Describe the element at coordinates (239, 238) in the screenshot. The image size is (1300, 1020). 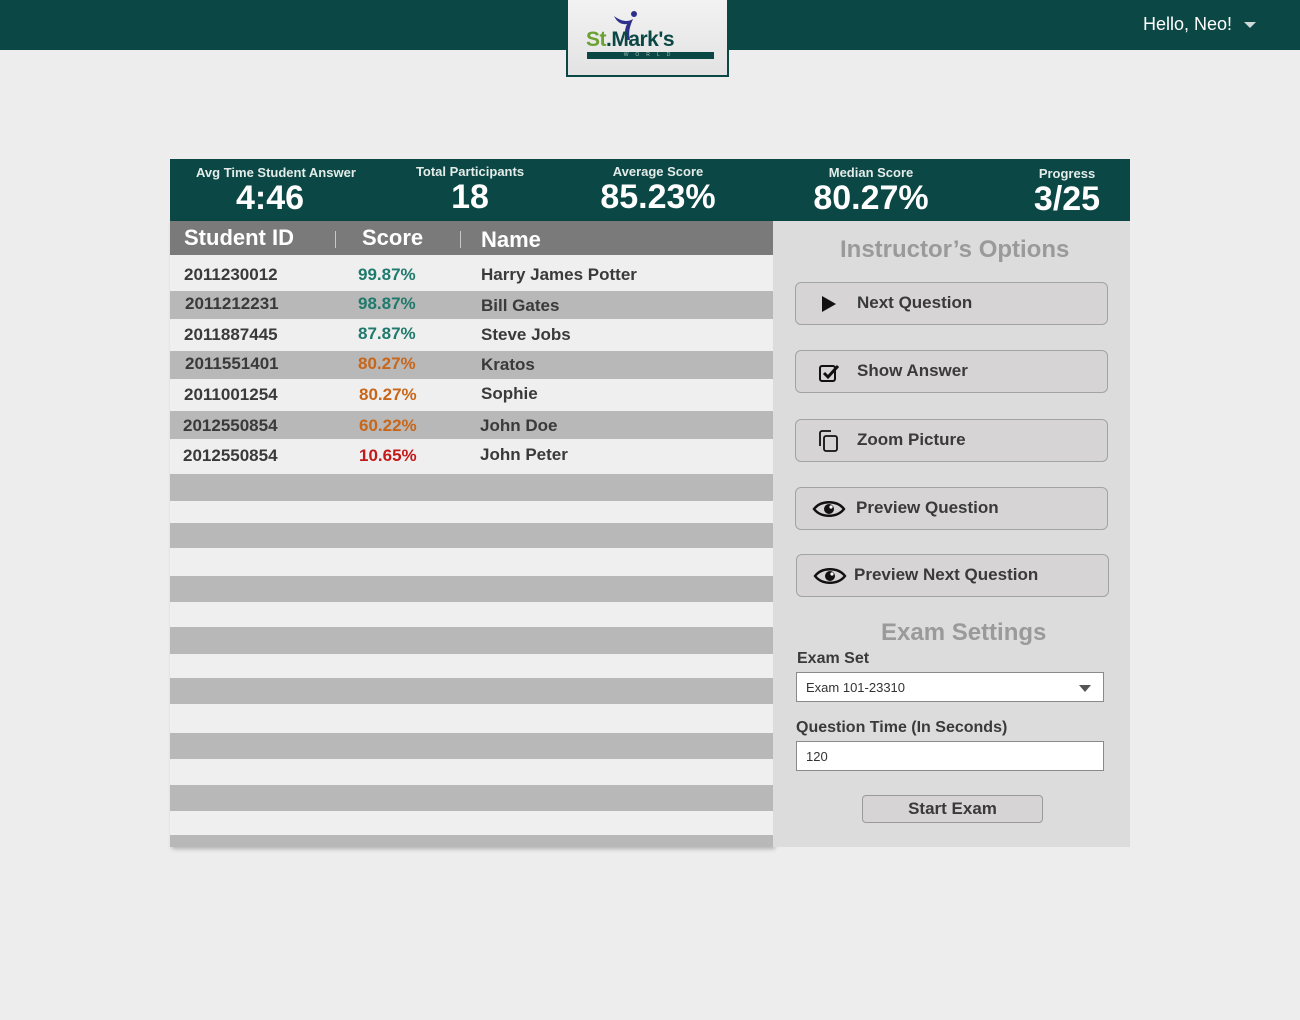
I see `column-header-student-id: Student ID` at that location.